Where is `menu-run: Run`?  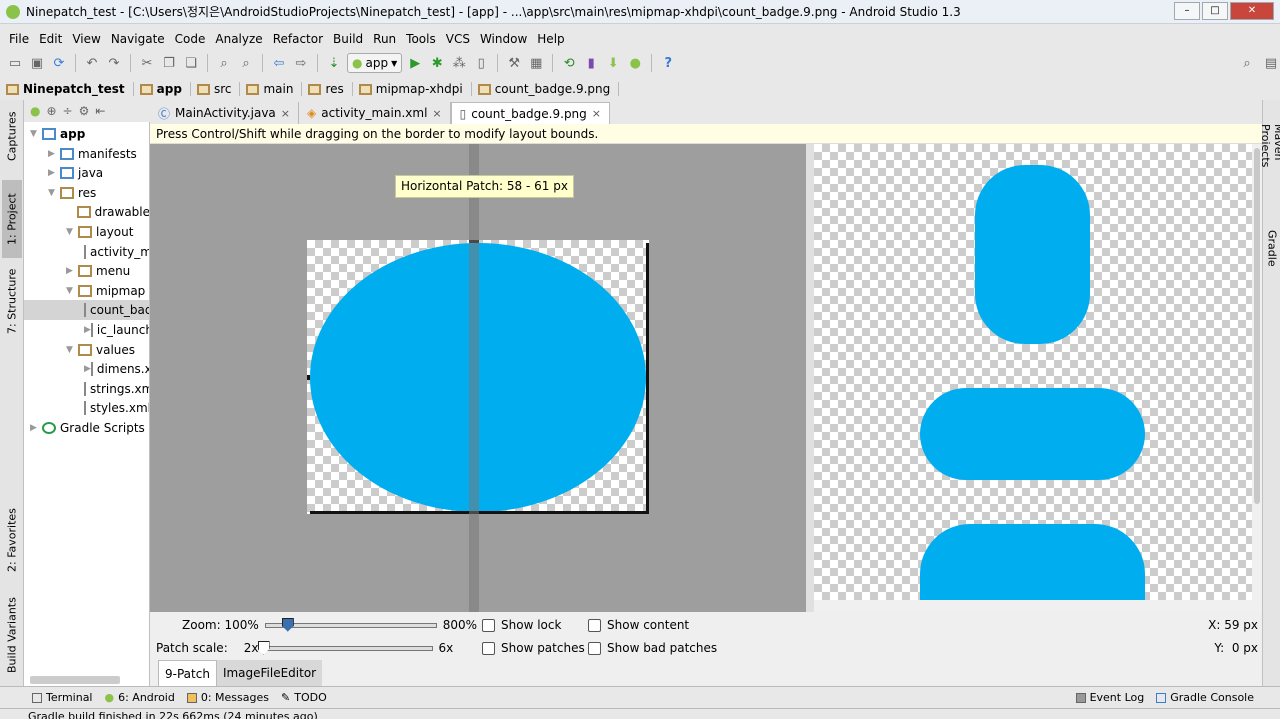 menu-run: Run is located at coordinates (384, 39).